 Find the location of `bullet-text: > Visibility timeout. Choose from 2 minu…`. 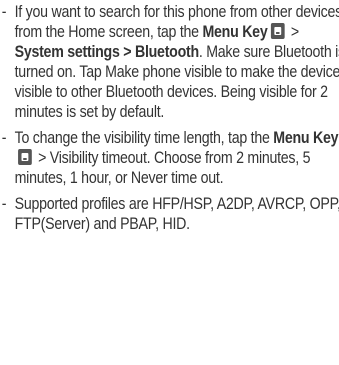

bullet-text: > Visibility timeout. Choose from 2 minu… is located at coordinates (162, 168).